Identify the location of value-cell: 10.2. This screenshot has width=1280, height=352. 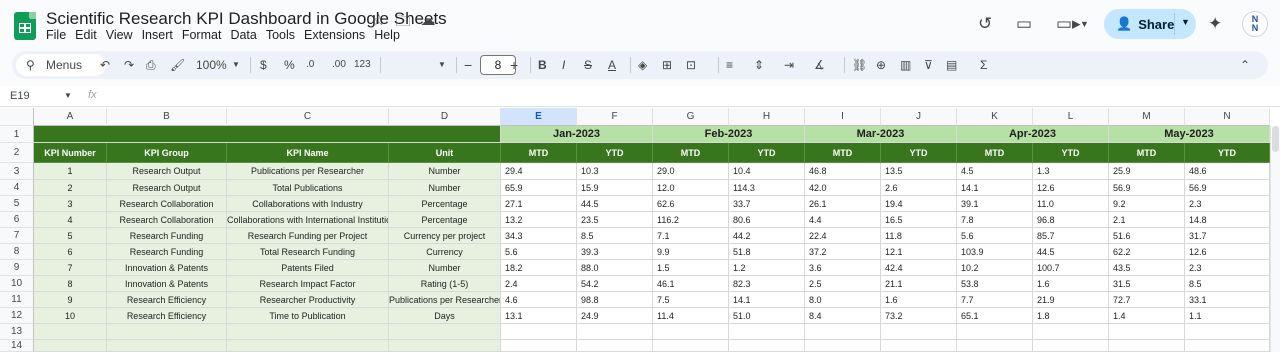
(995, 268).